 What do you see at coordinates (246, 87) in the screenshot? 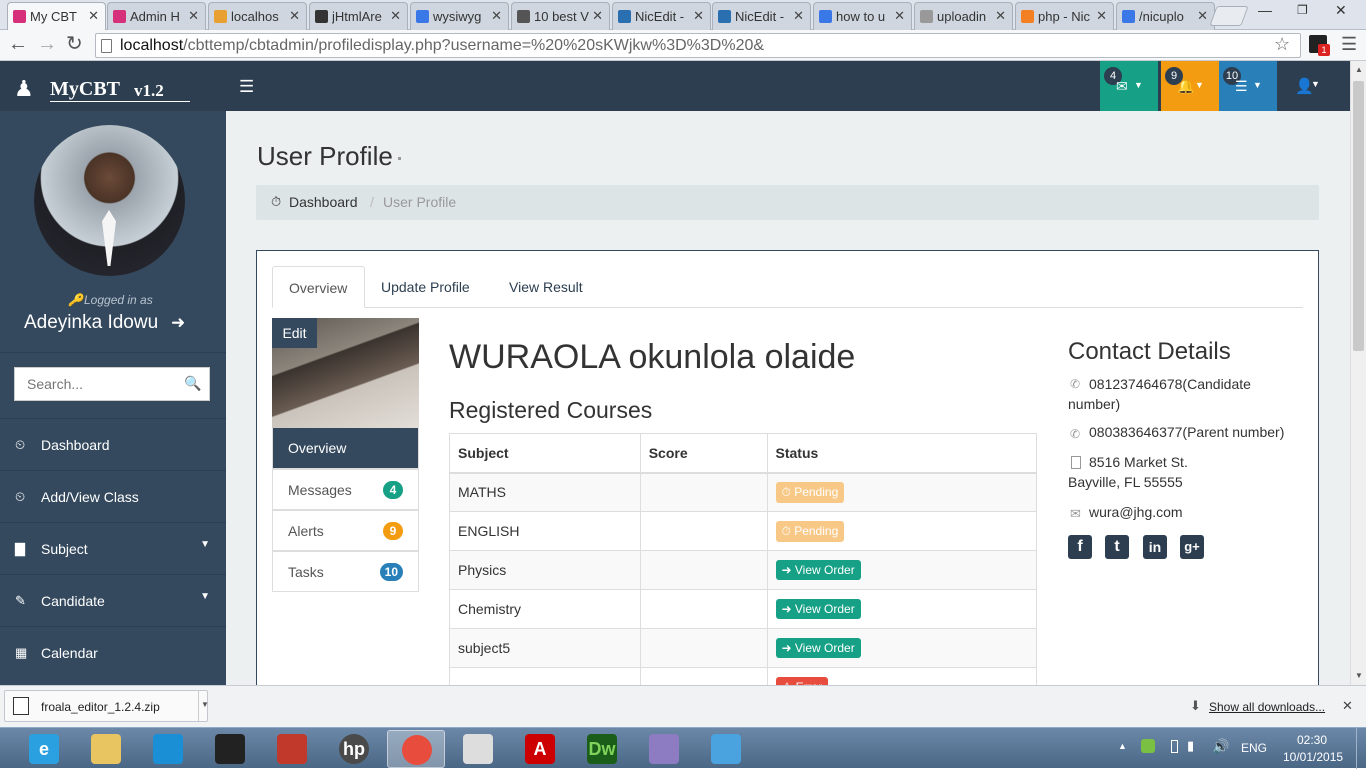
I see `menu-toggle-icon: ☰` at bounding box center [246, 87].